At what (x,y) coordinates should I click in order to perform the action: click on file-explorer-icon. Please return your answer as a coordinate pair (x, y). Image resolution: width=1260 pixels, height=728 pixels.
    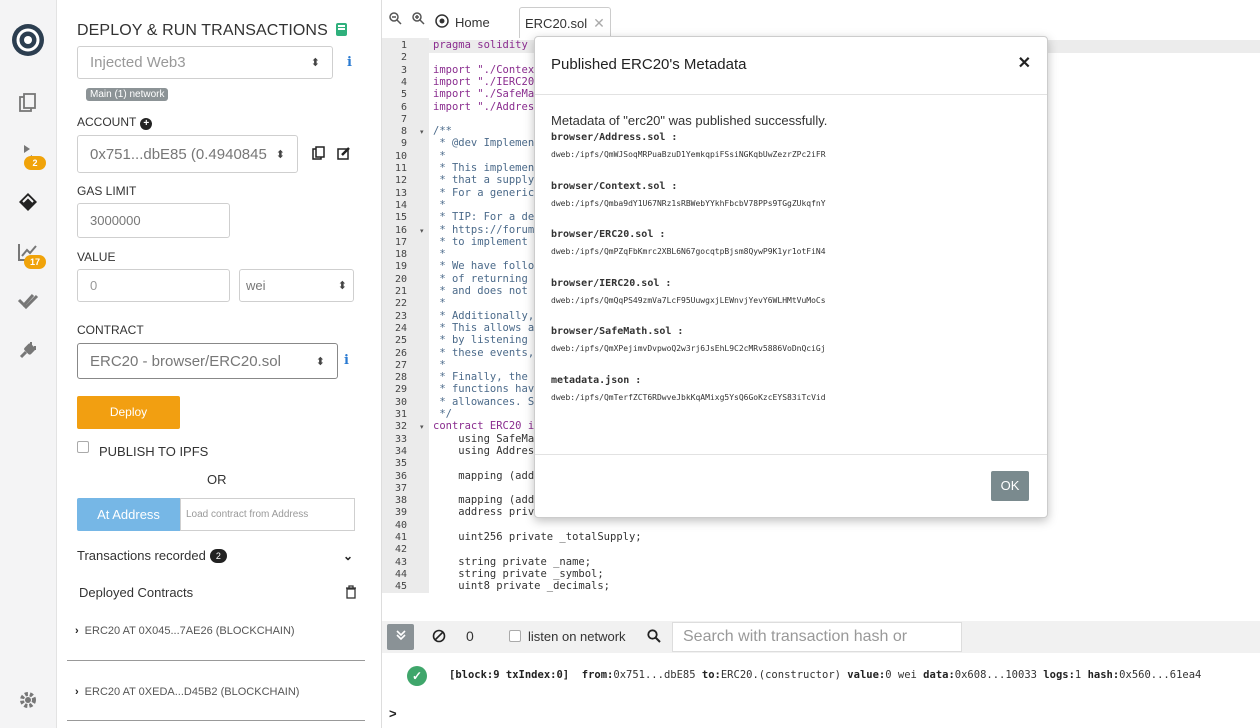
    Looking at the image, I should click on (28, 103).